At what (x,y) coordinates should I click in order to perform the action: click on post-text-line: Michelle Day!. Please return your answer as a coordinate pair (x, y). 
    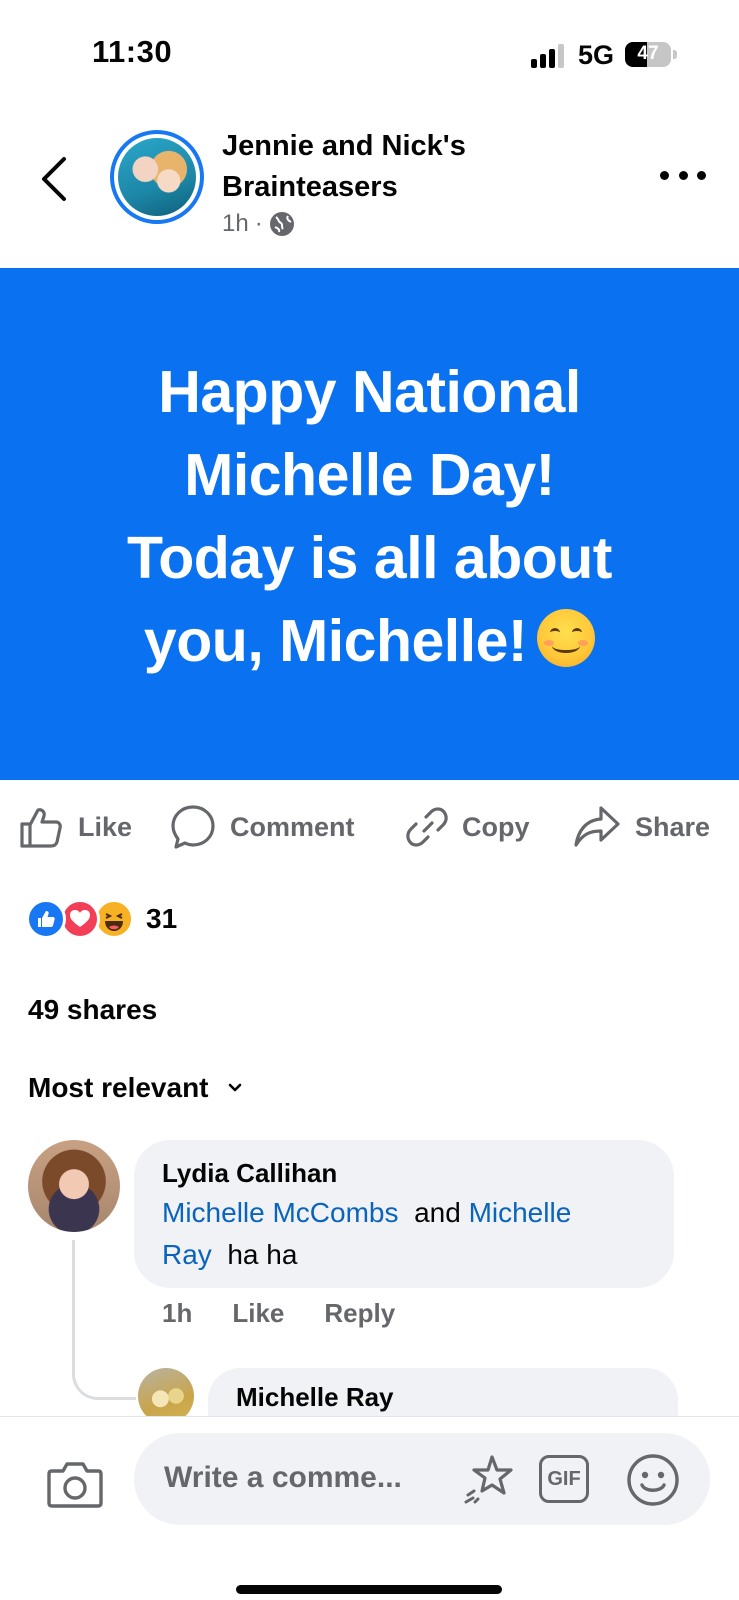
    Looking at the image, I should click on (369, 475).